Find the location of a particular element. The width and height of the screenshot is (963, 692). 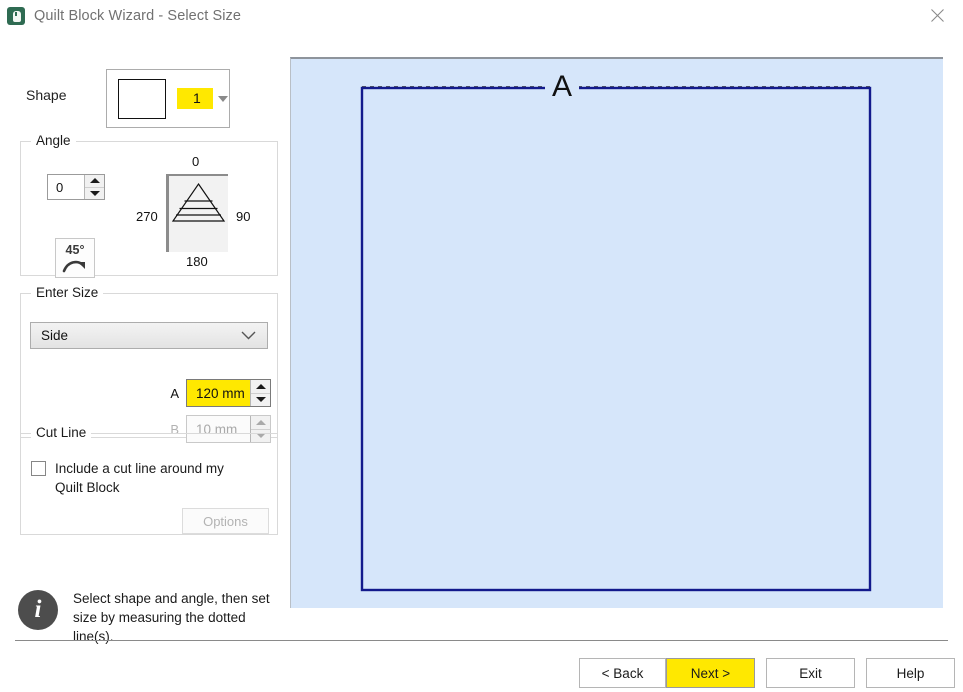

angle-stepper: 0 is located at coordinates (76, 187).